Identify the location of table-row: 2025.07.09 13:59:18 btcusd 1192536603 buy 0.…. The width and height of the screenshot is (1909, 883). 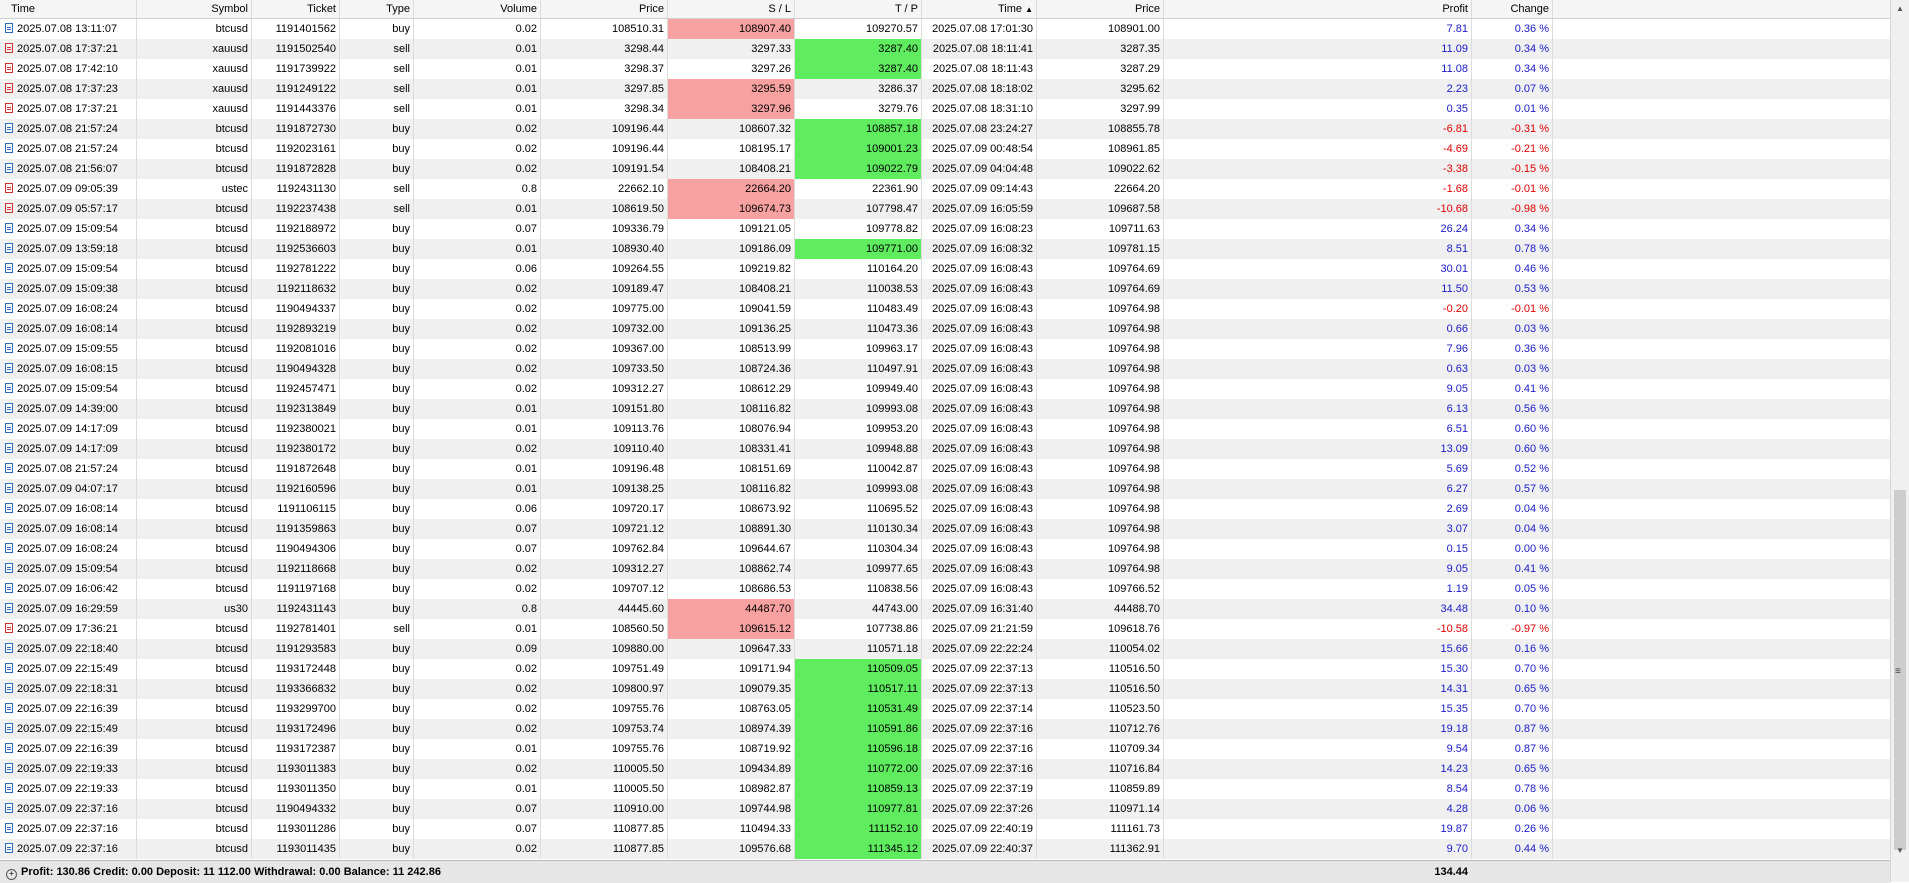
(945, 249).